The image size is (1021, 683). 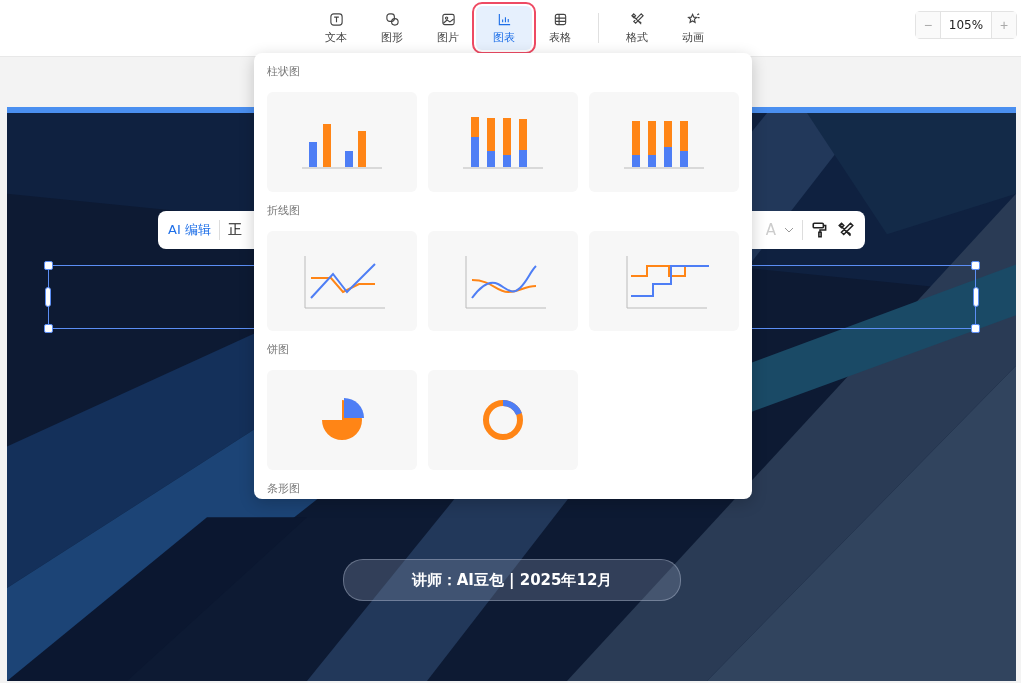 I want to click on section-title: 饼图, so click(x=278, y=350).